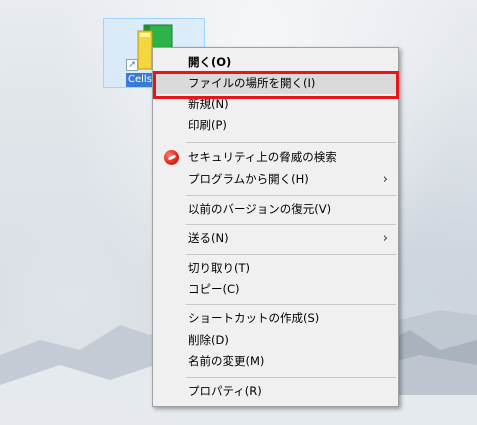 This screenshot has width=477, height=425. What do you see at coordinates (225, 391) in the screenshot?
I see `menu-item-label: プロパティ(R)` at bounding box center [225, 391].